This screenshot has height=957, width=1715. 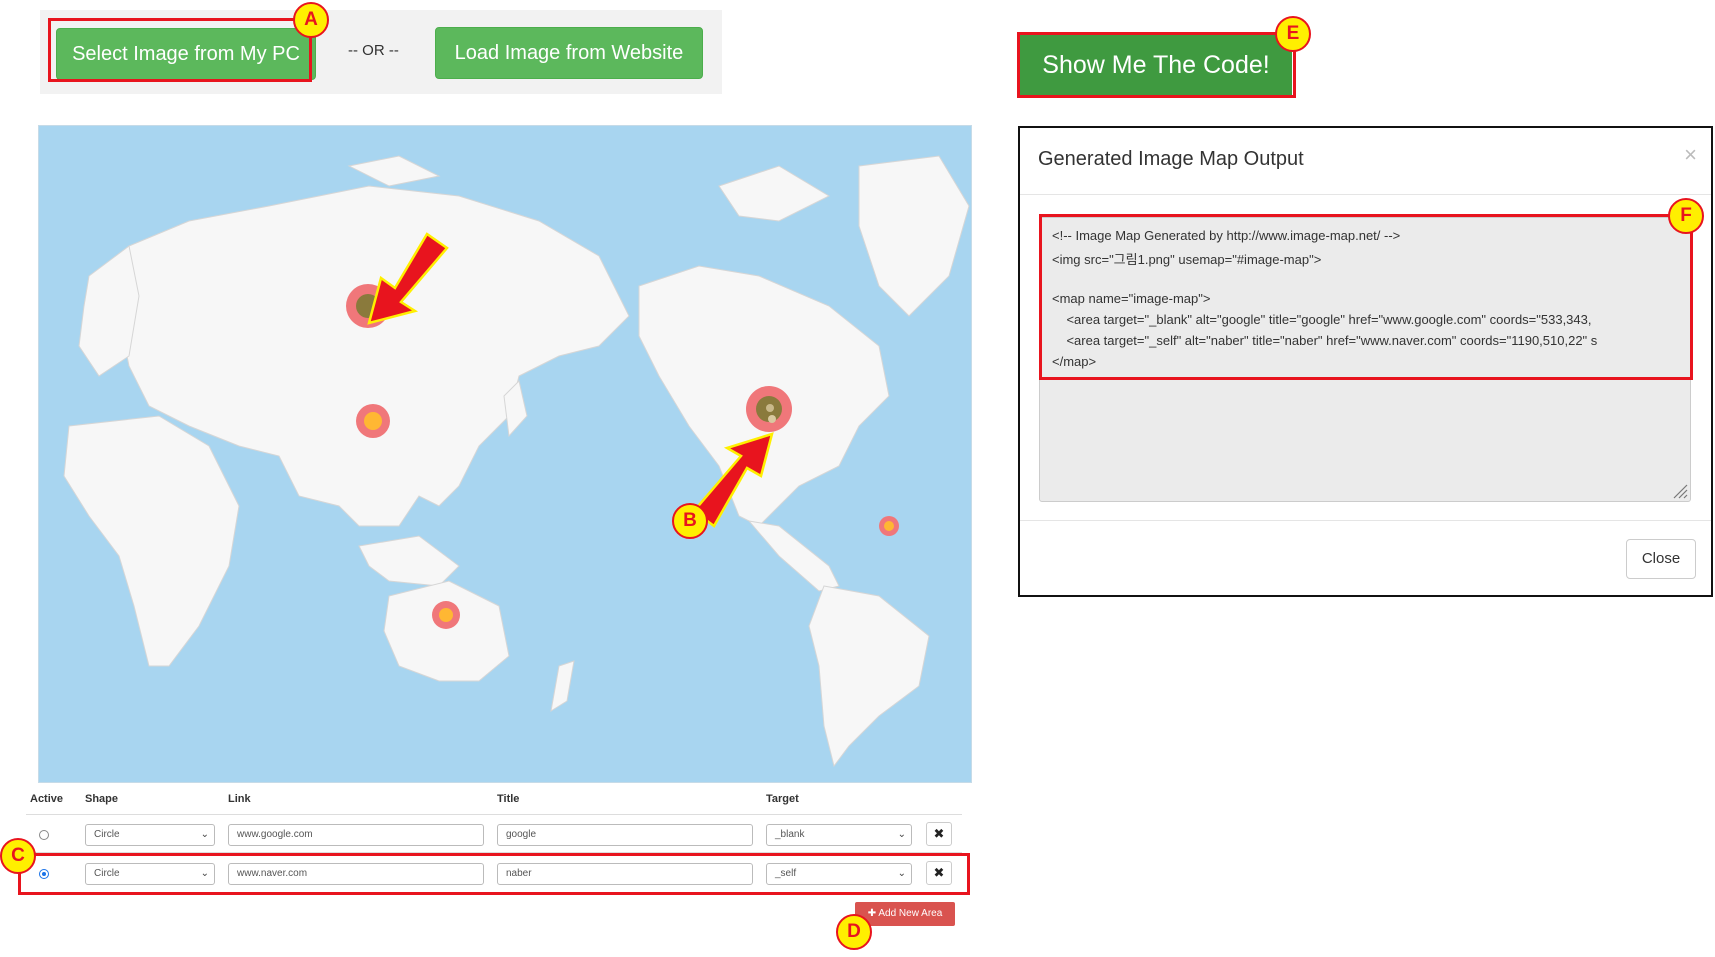 What do you see at coordinates (790, 834) in the screenshot?
I see `target-select-value: _blank` at bounding box center [790, 834].